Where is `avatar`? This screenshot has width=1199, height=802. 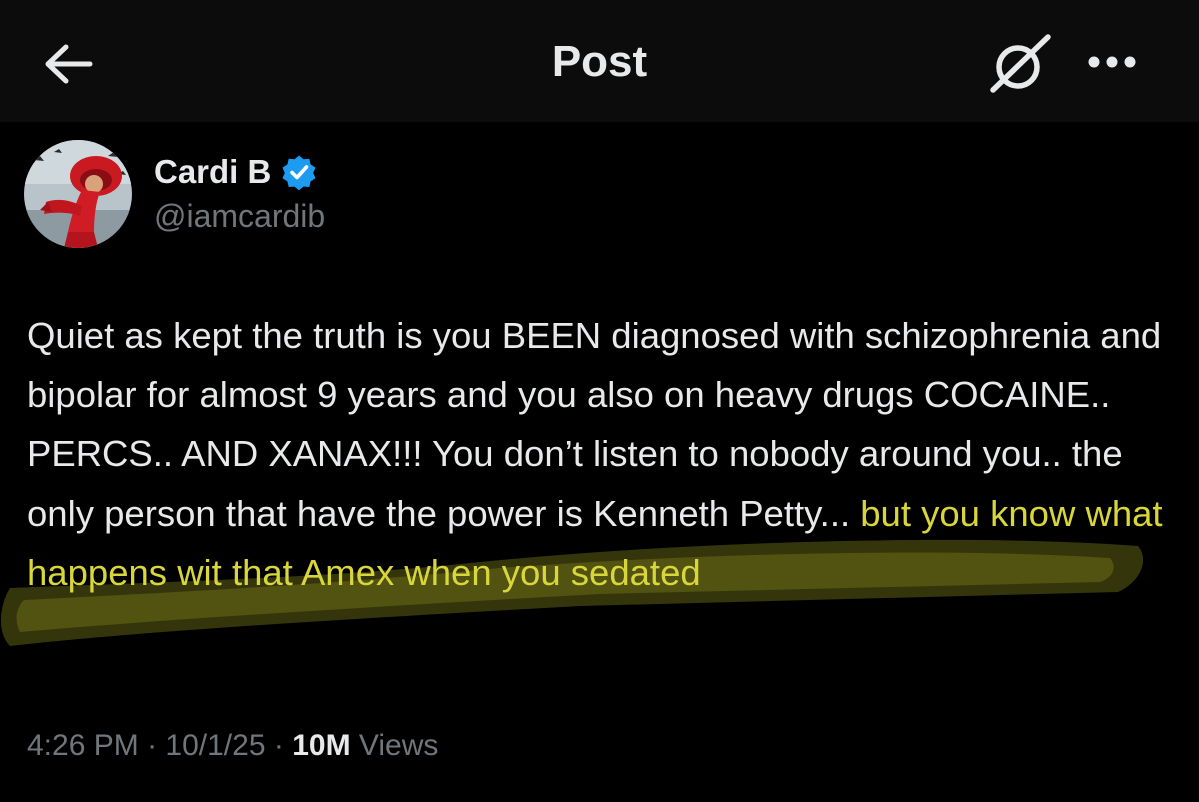
avatar is located at coordinates (78, 194).